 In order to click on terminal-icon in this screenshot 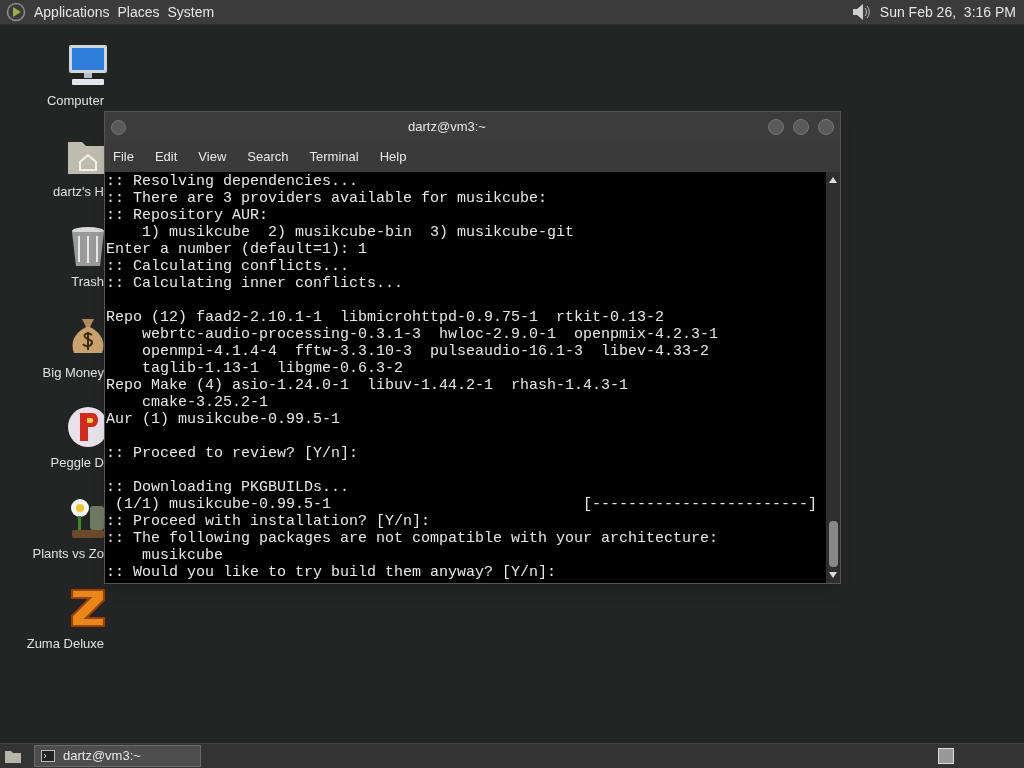, I will do `click(48, 756)`.